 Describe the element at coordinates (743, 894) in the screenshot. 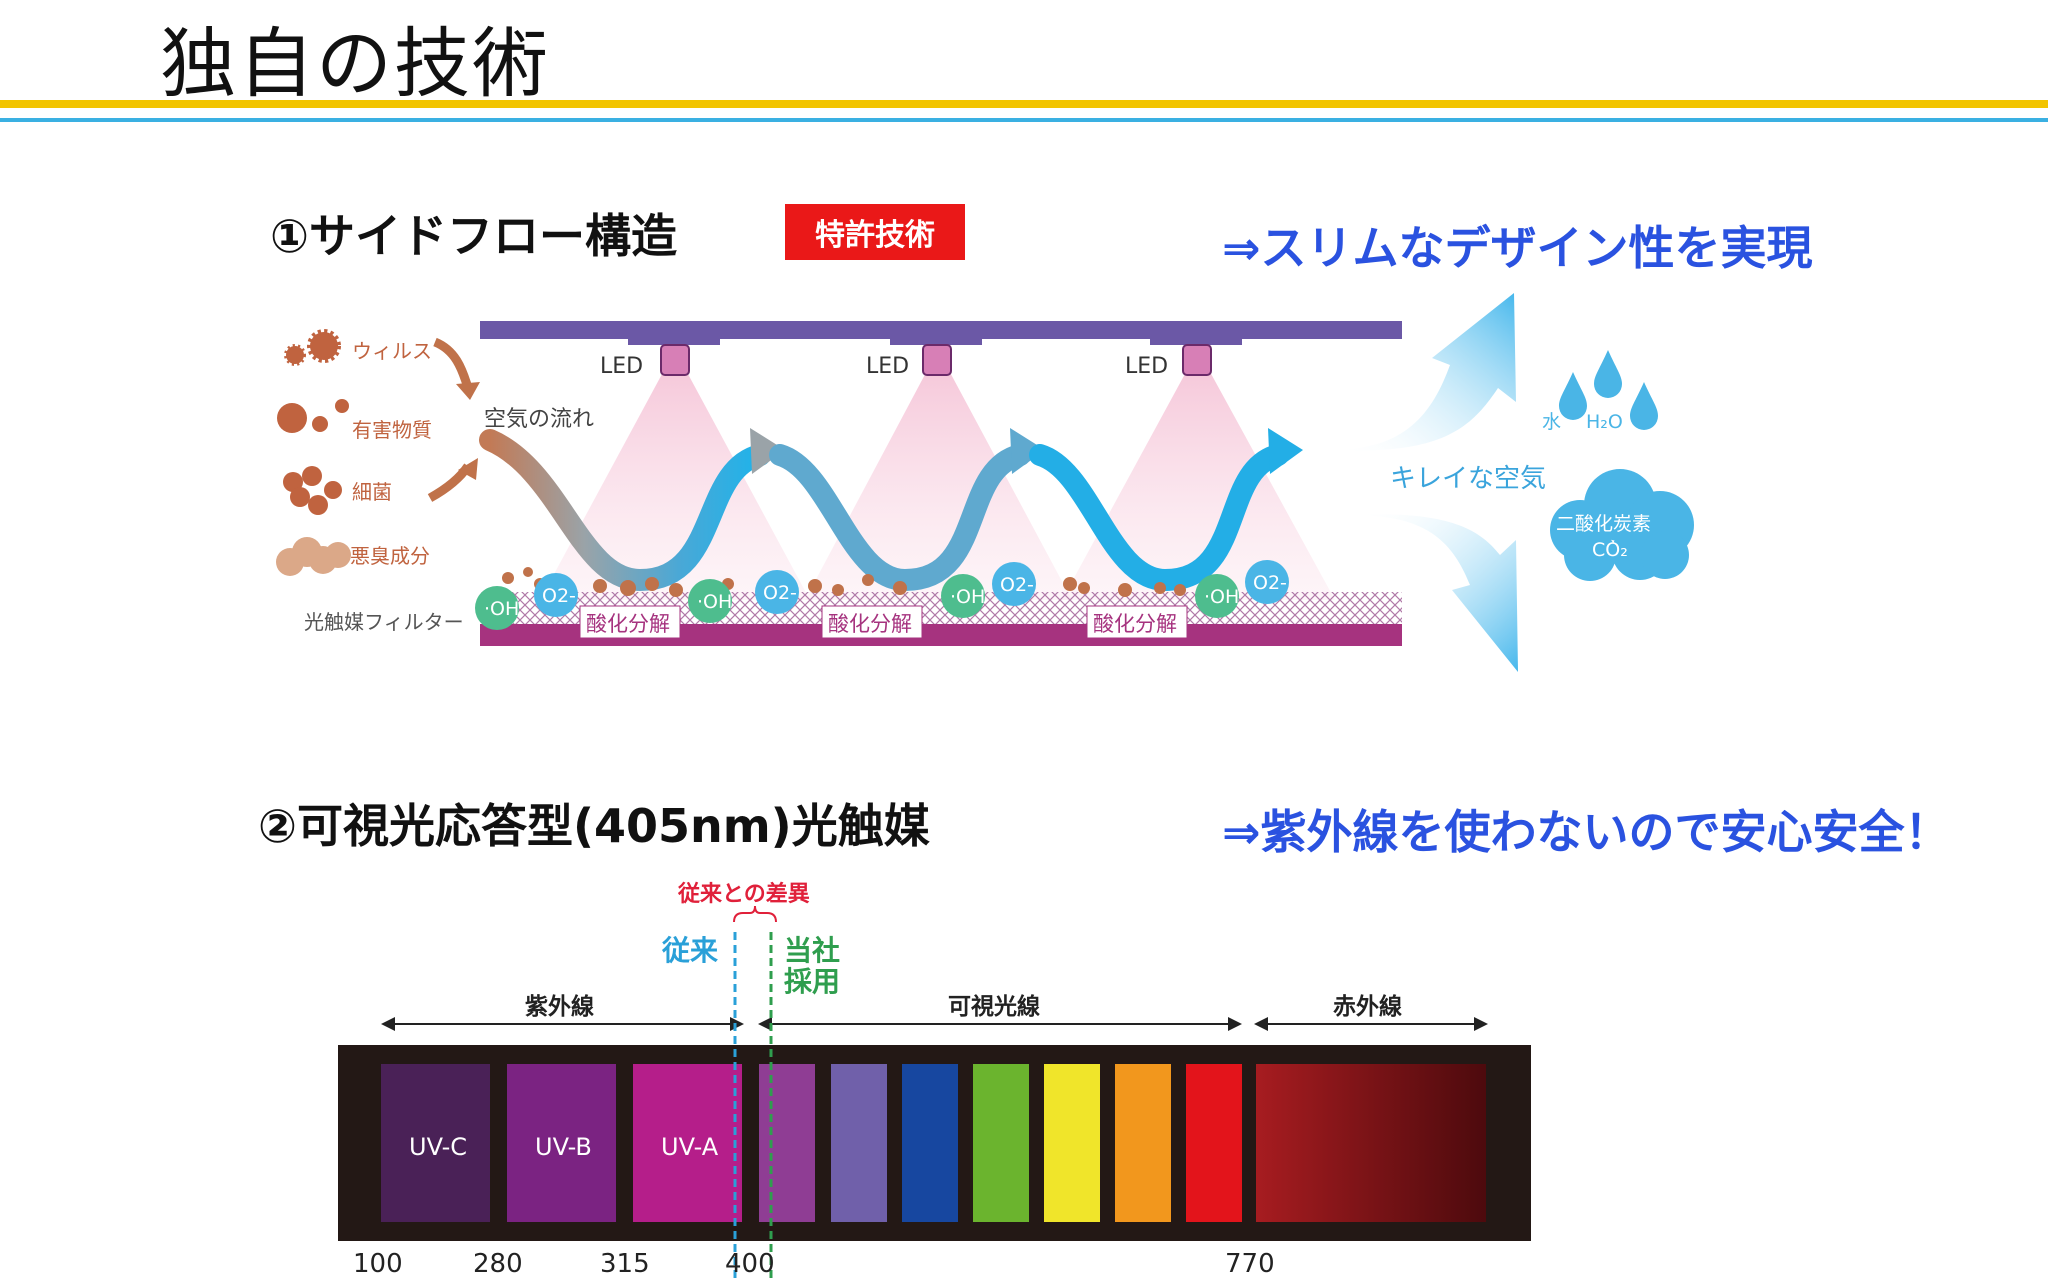

I see `difference-label: 従来との差異` at that location.